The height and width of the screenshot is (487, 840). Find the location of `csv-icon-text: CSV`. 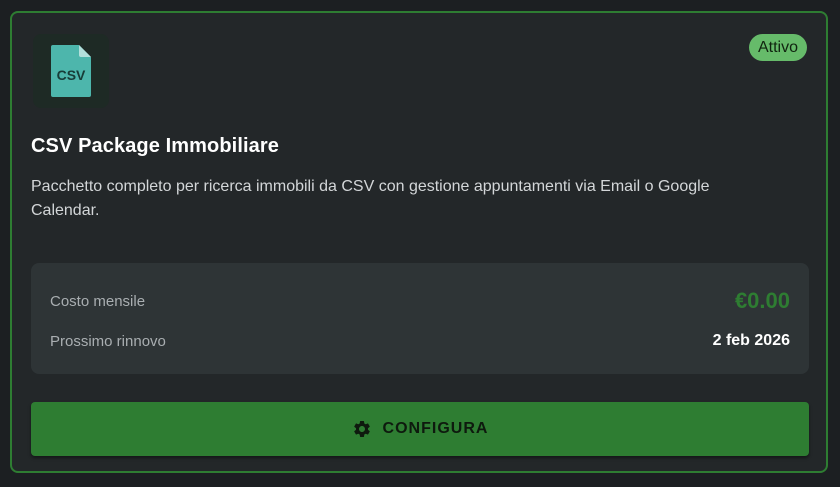

csv-icon-text: CSV is located at coordinates (71, 75).